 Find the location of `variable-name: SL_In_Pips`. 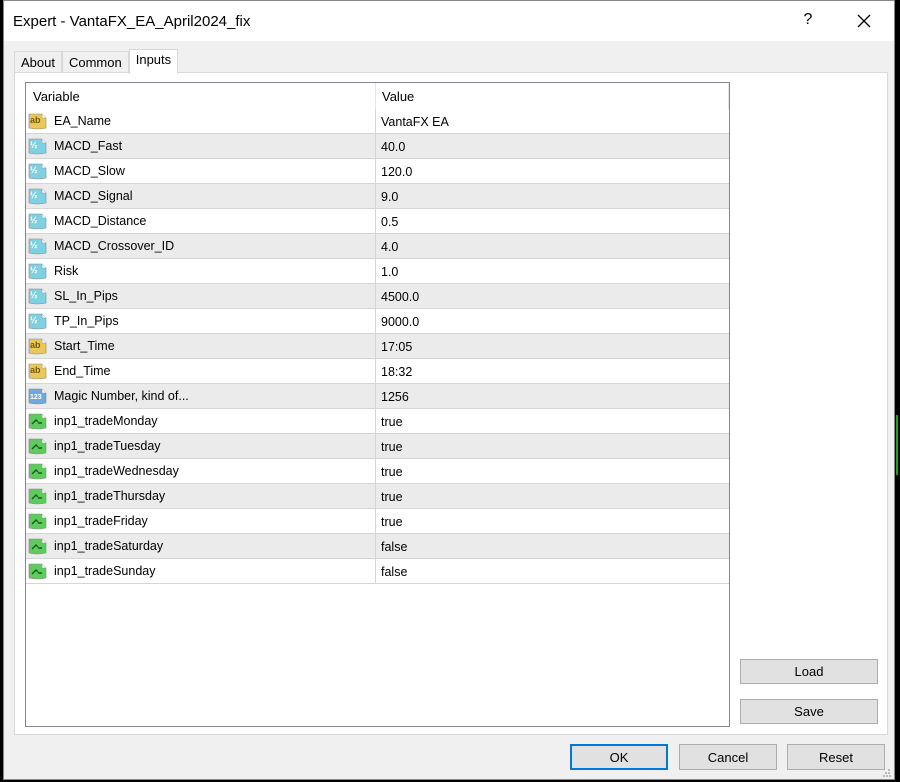

variable-name: SL_In_Pips is located at coordinates (86, 296).